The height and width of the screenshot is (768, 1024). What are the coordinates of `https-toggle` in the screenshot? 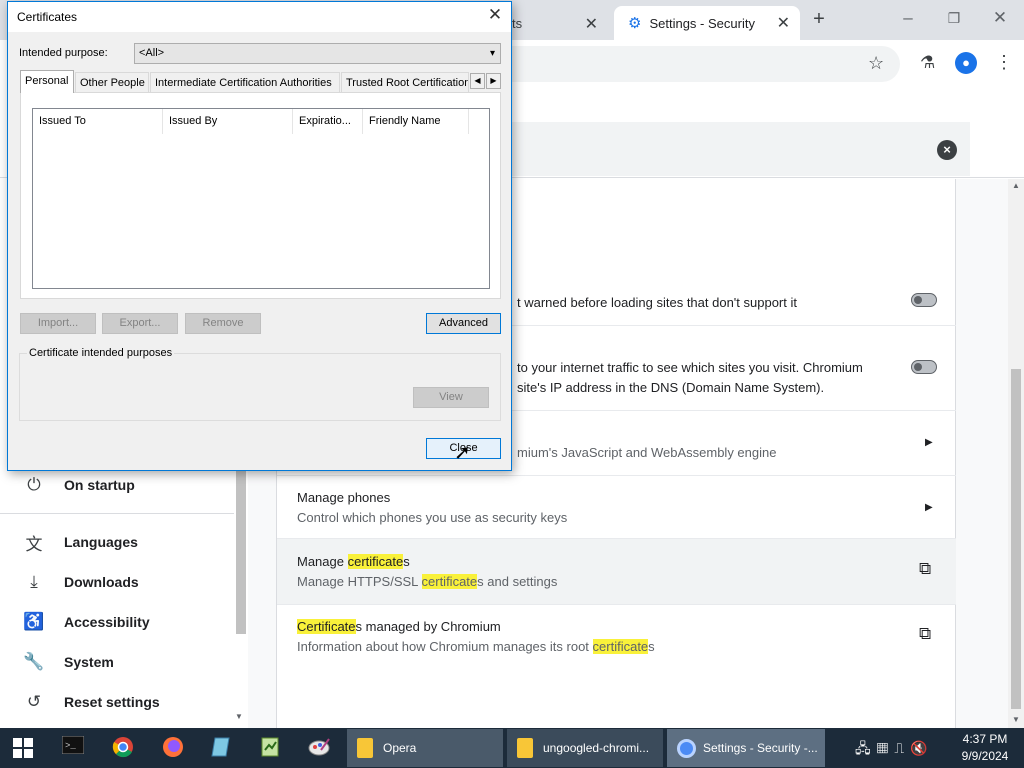 It's located at (924, 300).